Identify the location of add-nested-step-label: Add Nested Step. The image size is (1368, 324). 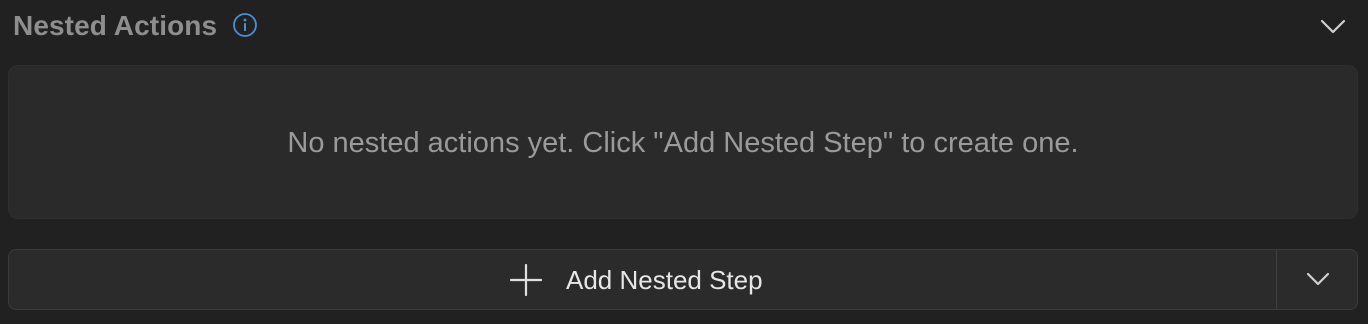
(664, 280).